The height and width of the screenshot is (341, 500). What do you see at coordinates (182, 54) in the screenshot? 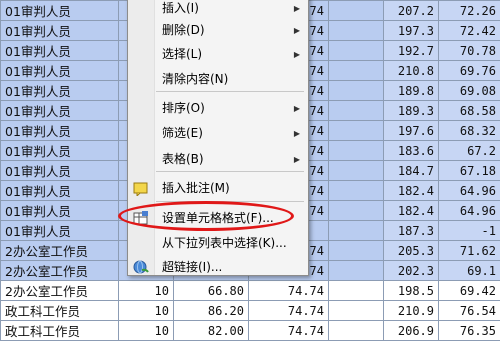
I see `menu-item-label: 选择(L)` at bounding box center [182, 54].